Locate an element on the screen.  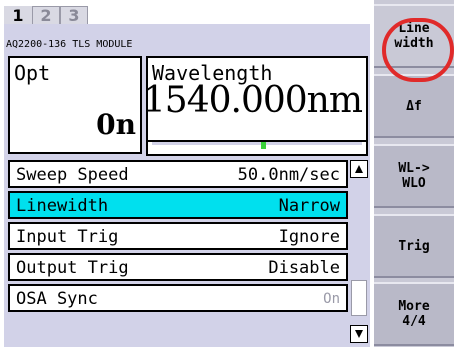
list-scrollbar is located at coordinates (359, 251).